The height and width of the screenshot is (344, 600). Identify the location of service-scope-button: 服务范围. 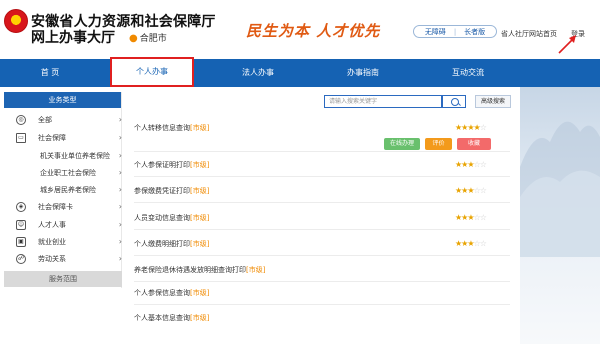
(63, 279).